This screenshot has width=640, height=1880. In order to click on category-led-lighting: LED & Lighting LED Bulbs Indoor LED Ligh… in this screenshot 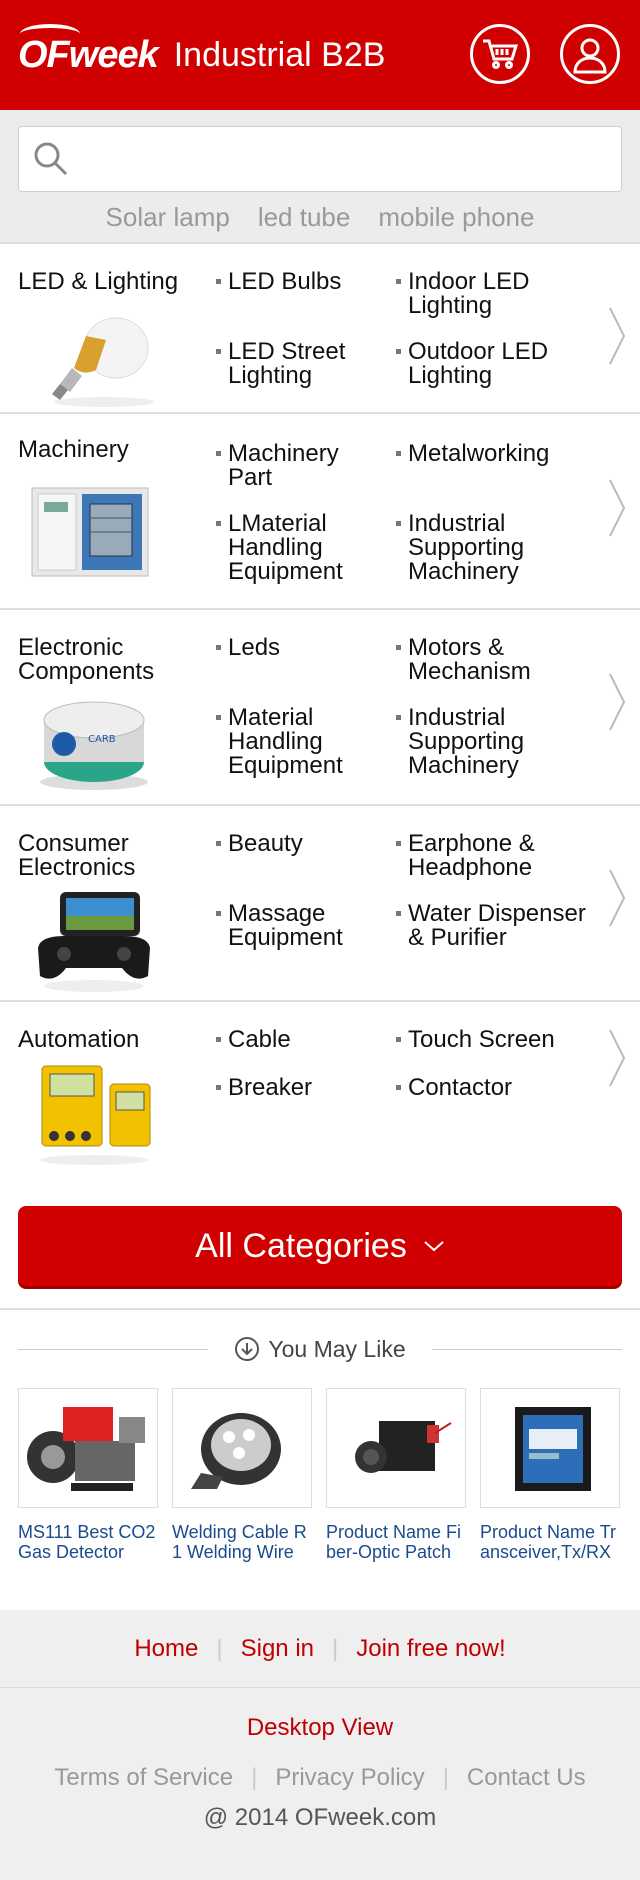, I will do `click(320, 327)`.